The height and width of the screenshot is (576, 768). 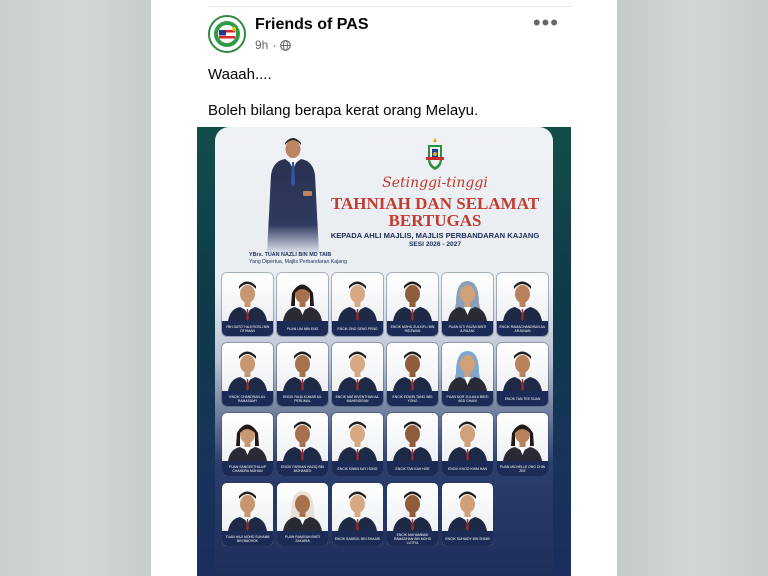 I want to click on leader-role: Yang Dipertua, Majlis Perbandaran Kajang, so click(x=298, y=262).